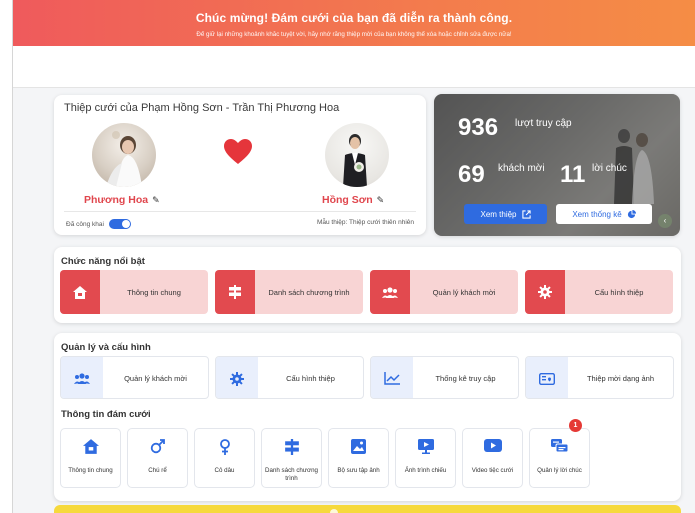 The height and width of the screenshot is (513, 695). I want to click on featured-program-list-button: Danh sách chương trình, so click(289, 292).